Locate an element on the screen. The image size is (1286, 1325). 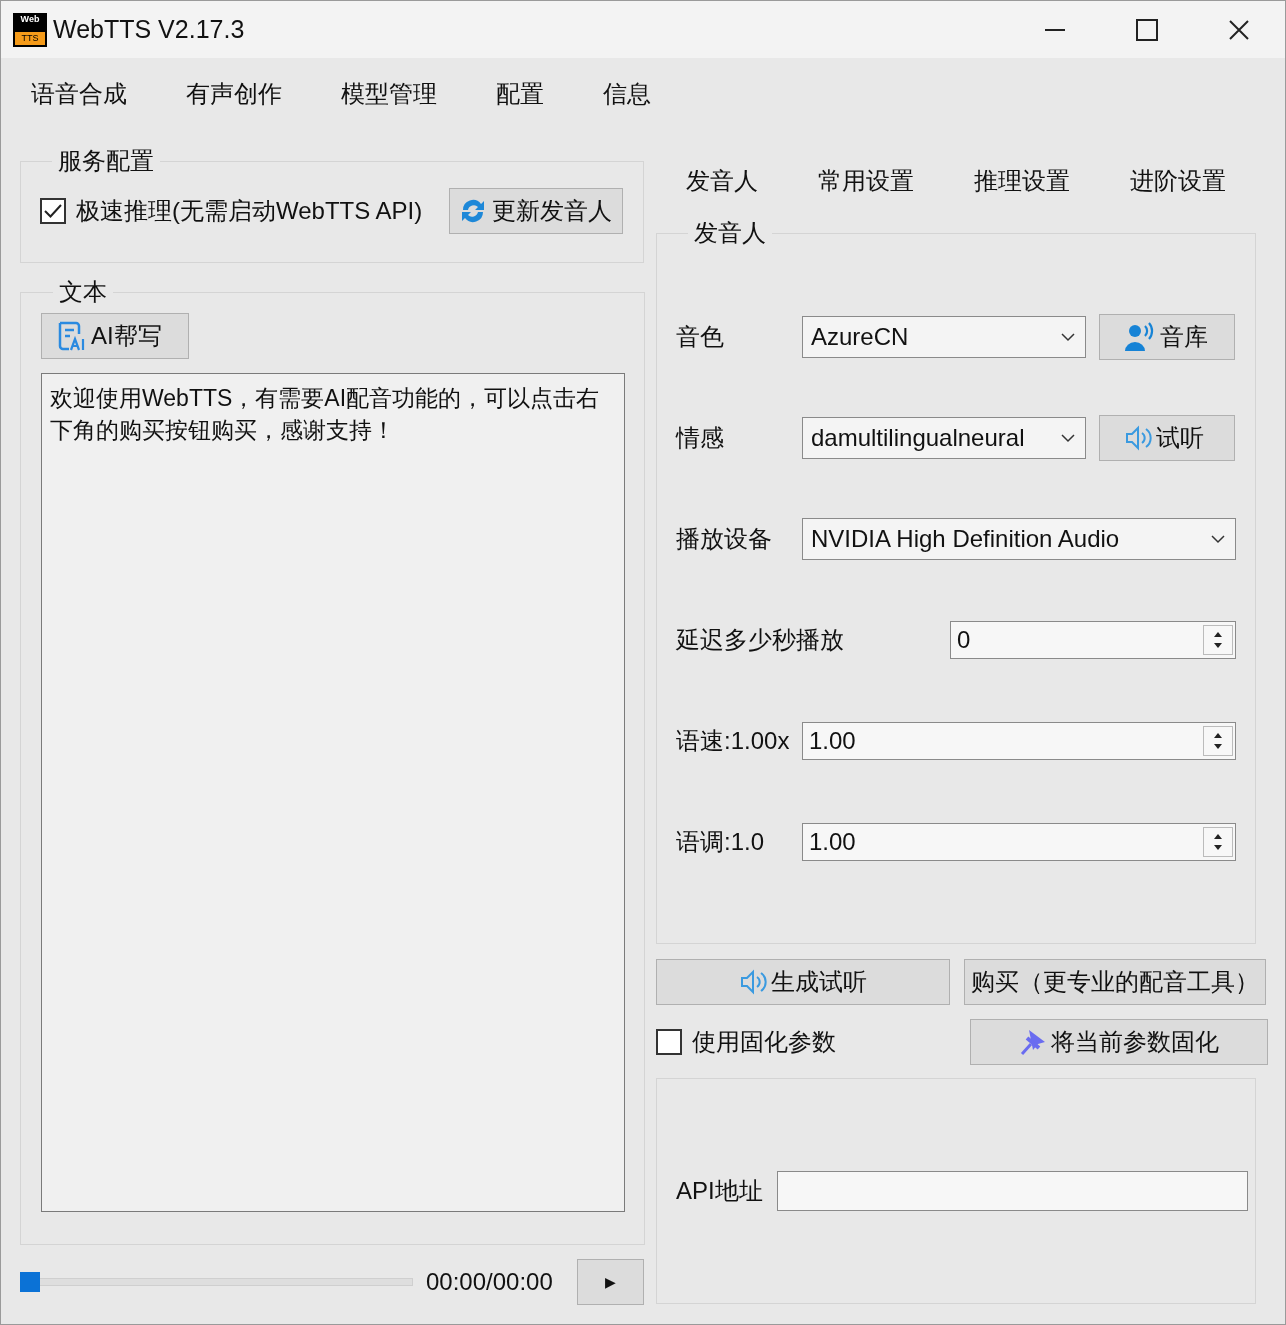
logo-text: Web is located at coordinates (30, 19).